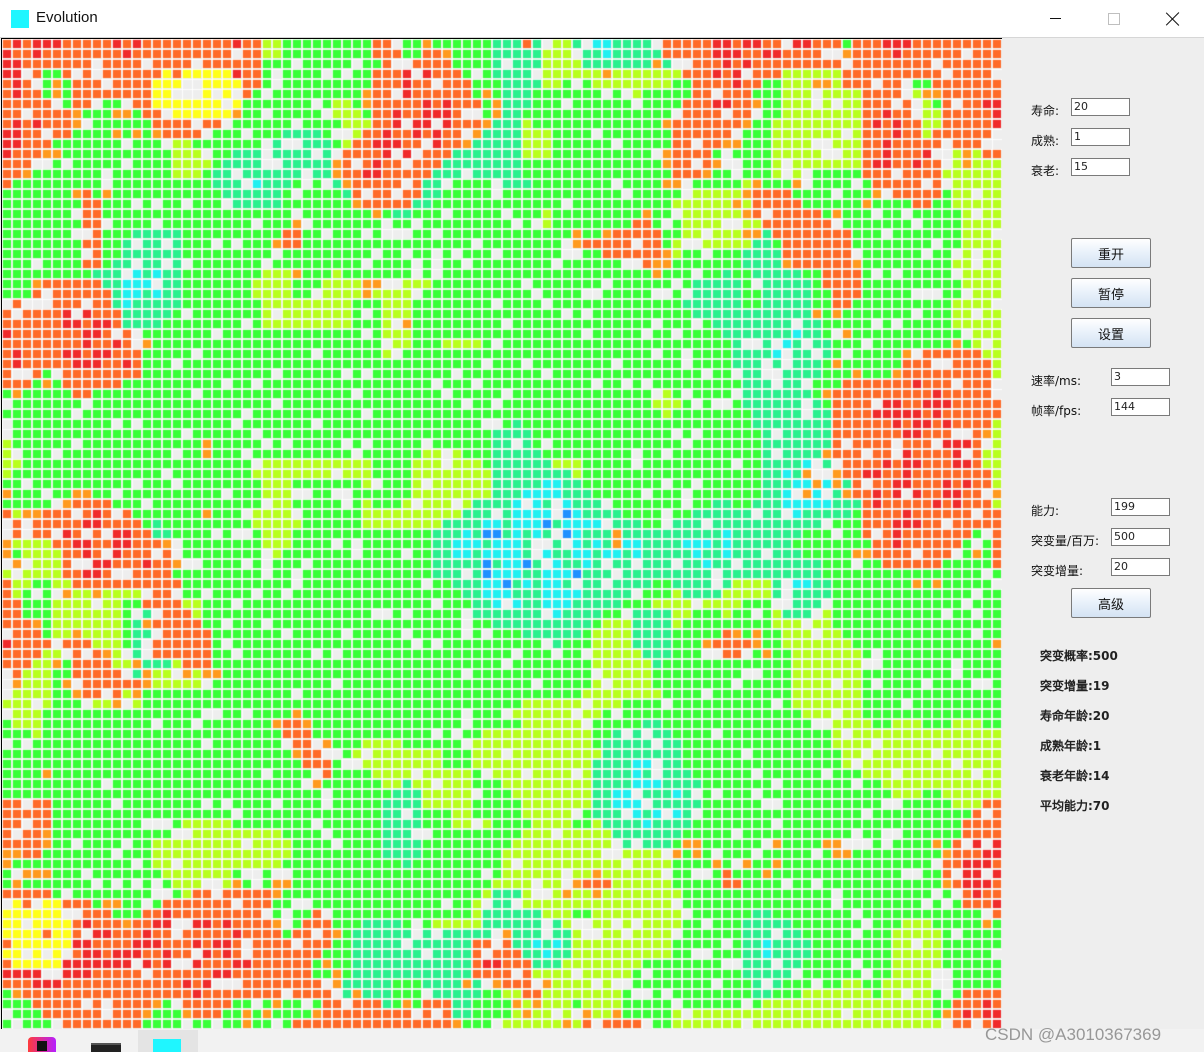  Describe the element at coordinates (1075, 806) in the screenshot. I see `stat-average-ability: 平均能力:70` at that location.